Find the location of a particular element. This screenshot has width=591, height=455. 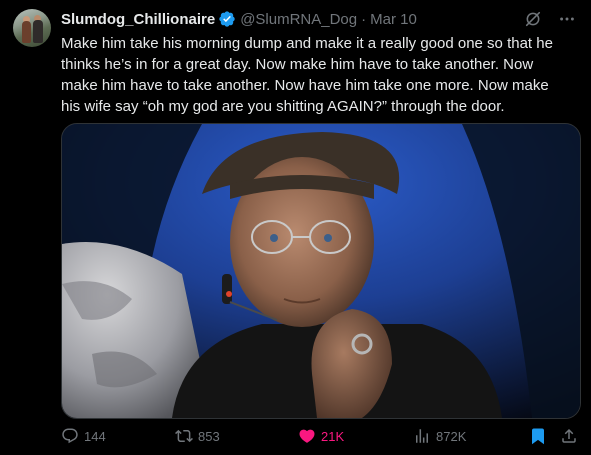

views-count: 872K is located at coordinates (451, 436).